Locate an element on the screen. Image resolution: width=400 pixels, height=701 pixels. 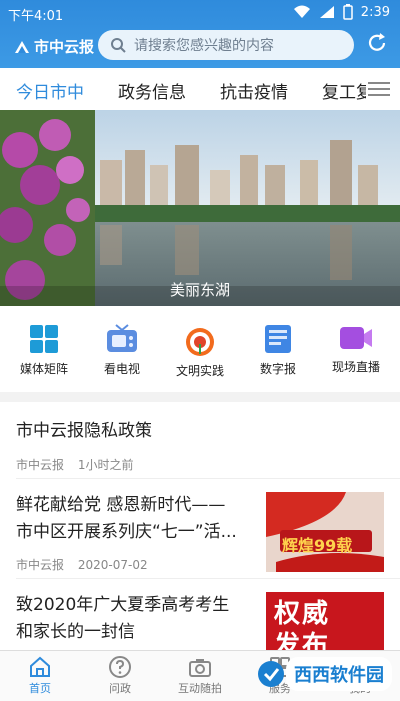
watermark: 西西软件园 is located at coordinates (324, 674).